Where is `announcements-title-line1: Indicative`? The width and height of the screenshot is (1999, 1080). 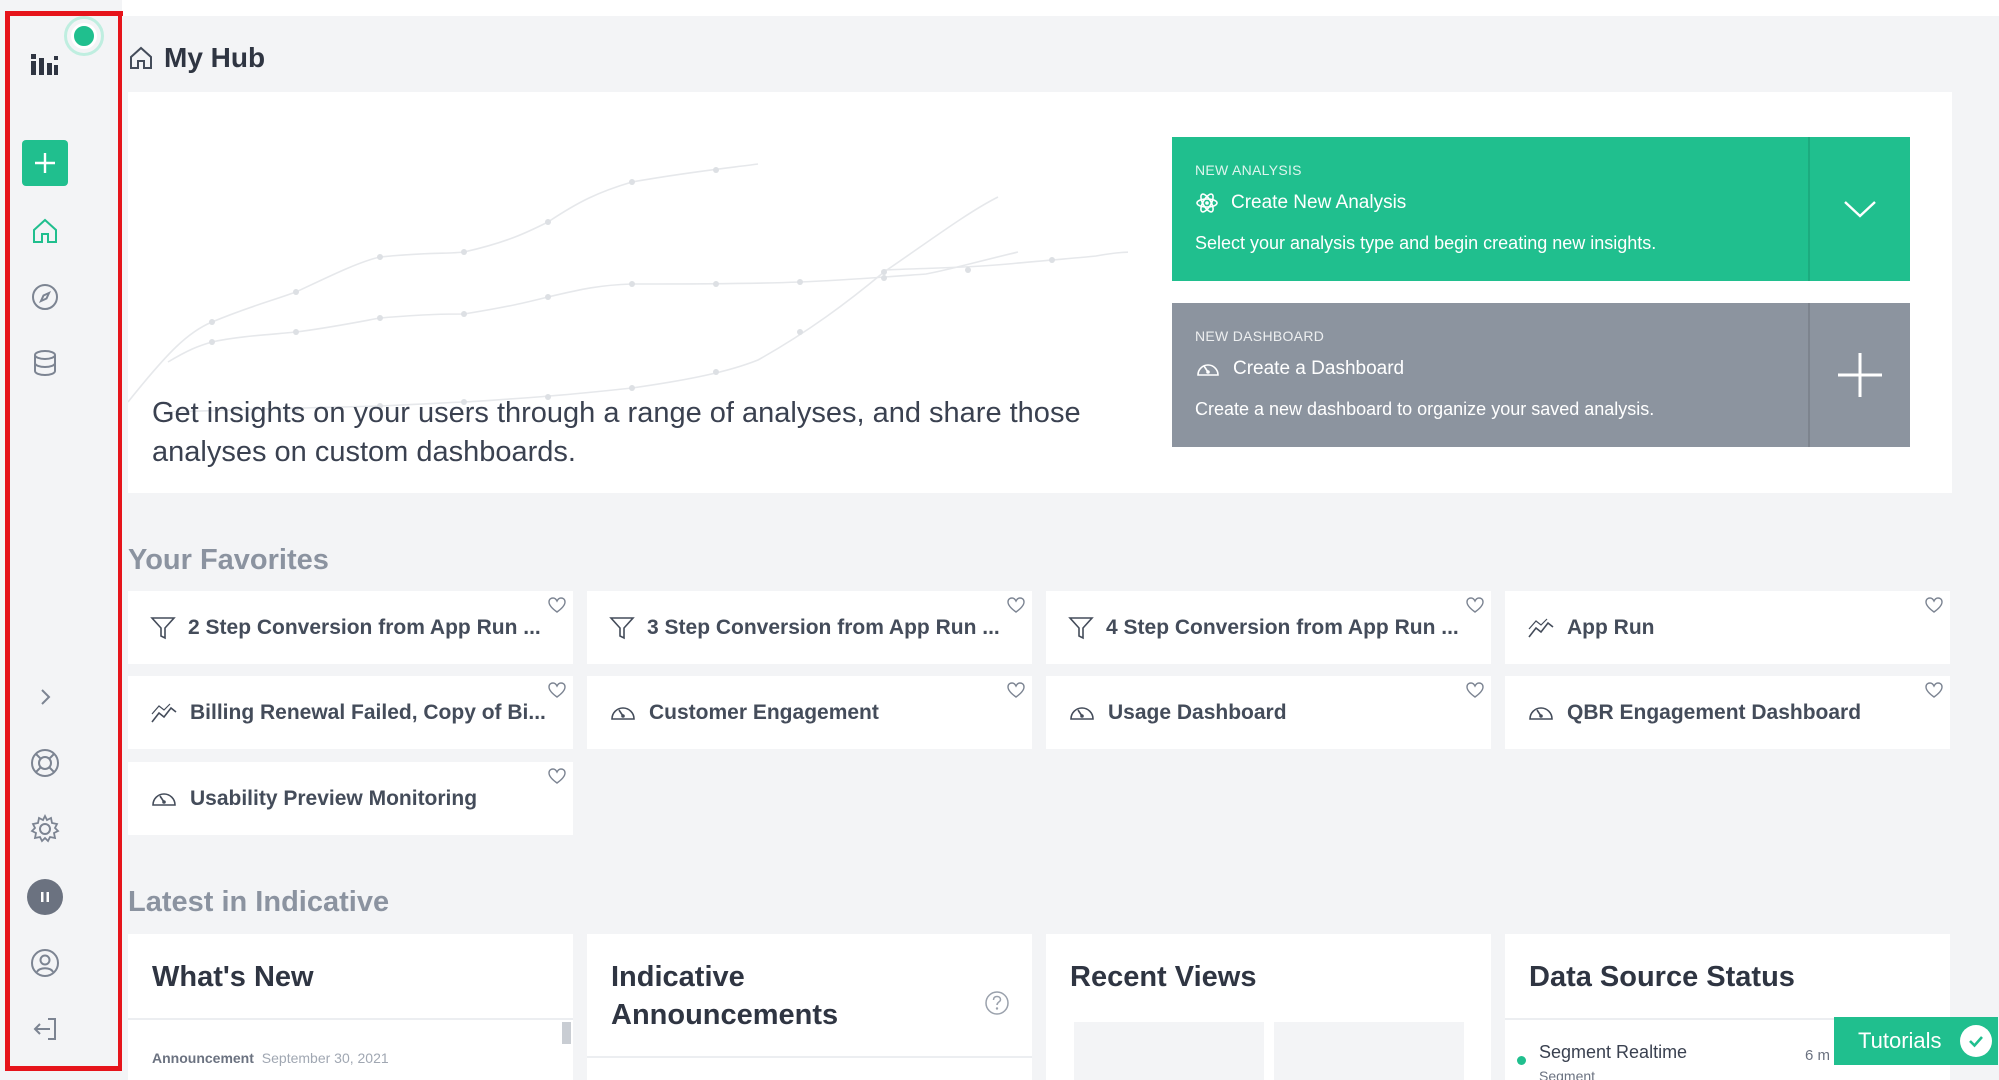 announcements-title-line1: Indicative is located at coordinates (678, 977).